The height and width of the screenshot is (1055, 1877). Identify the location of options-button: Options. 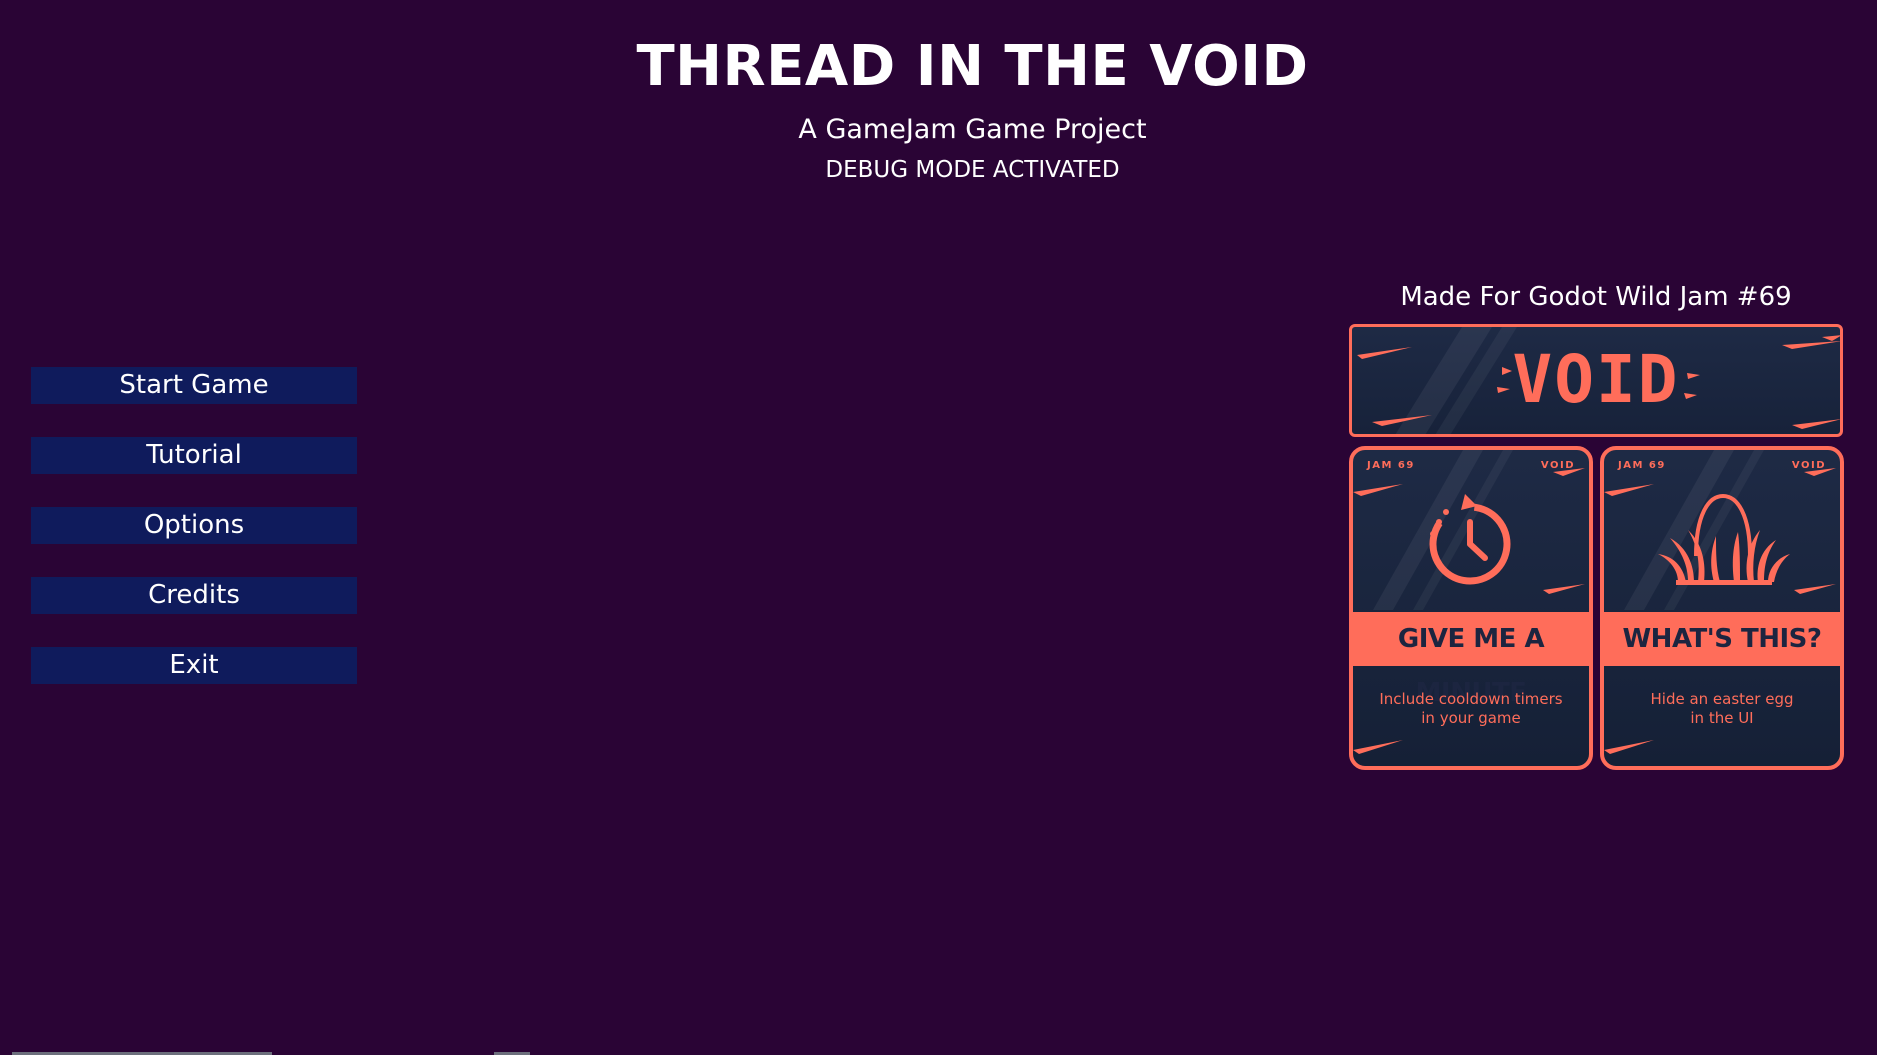
(194, 525).